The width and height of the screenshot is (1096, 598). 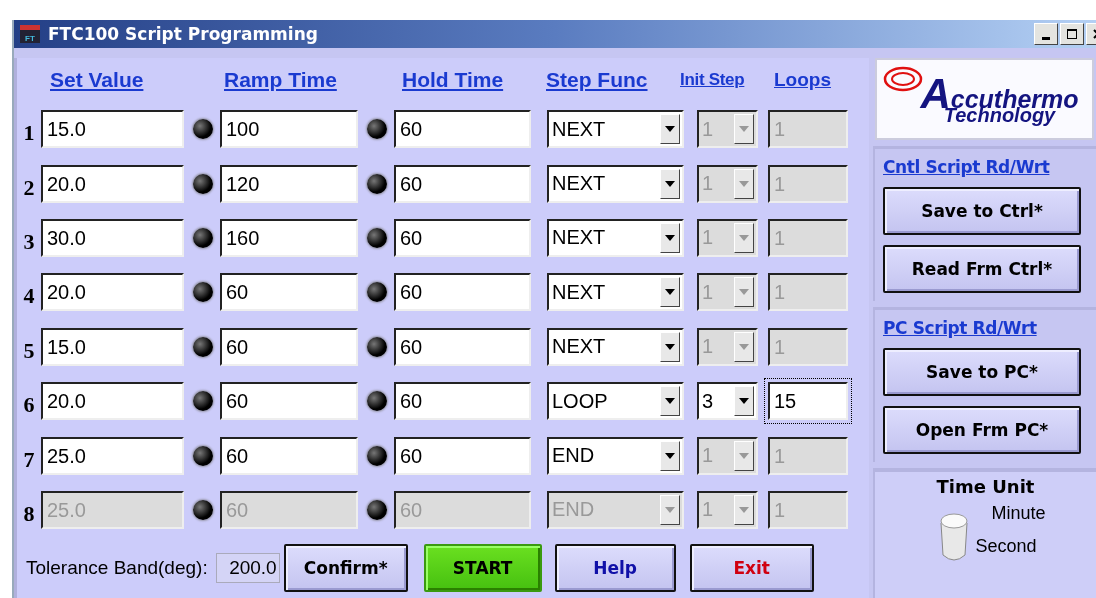 What do you see at coordinates (802, 80) in the screenshot?
I see `column-header-link: Loops` at bounding box center [802, 80].